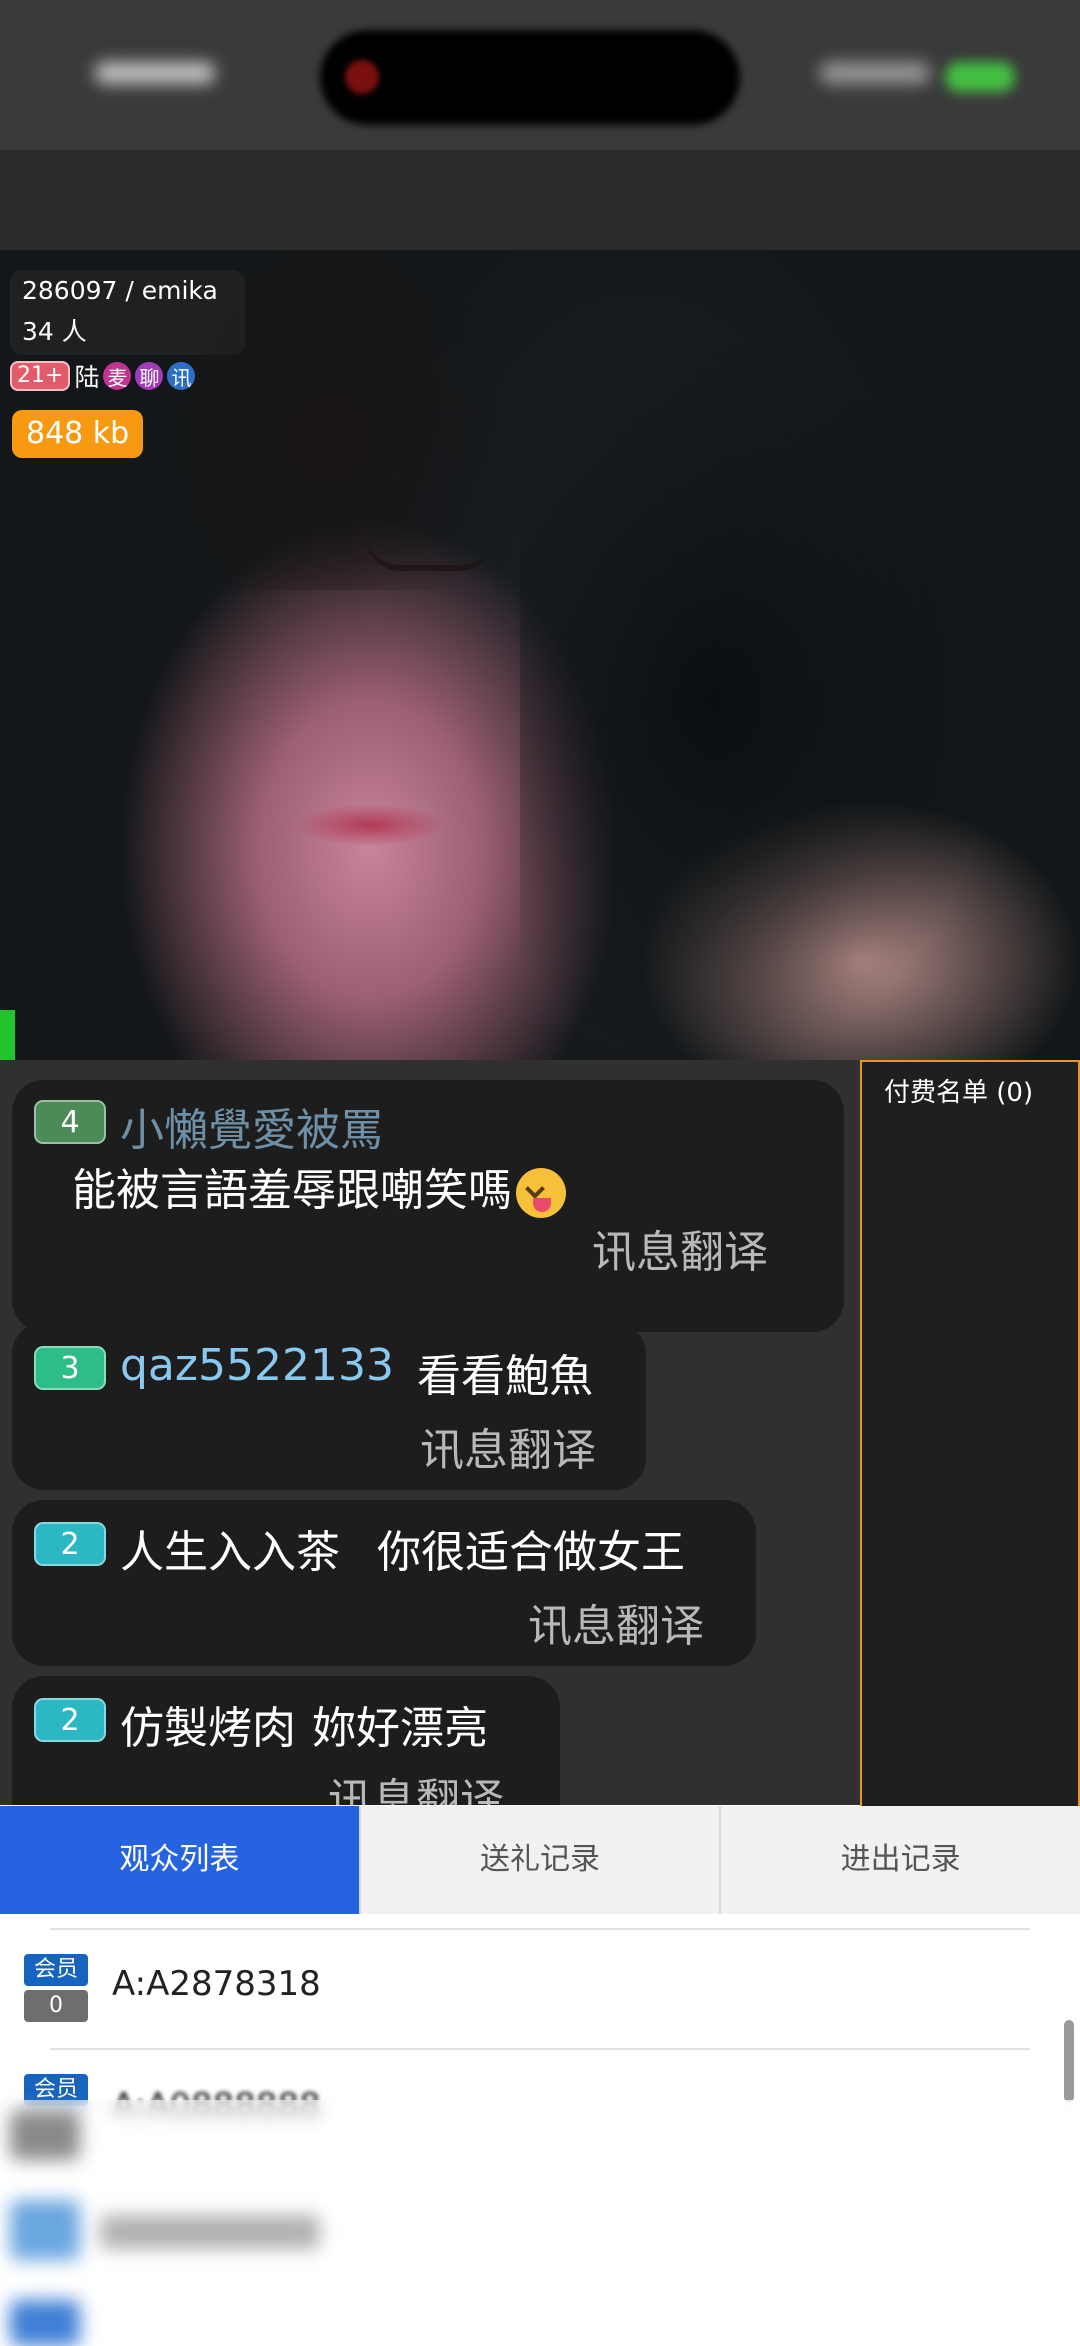  Describe the element at coordinates (216, 1984) in the screenshot. I see `audience-user-id: A:A2878318` at that location.